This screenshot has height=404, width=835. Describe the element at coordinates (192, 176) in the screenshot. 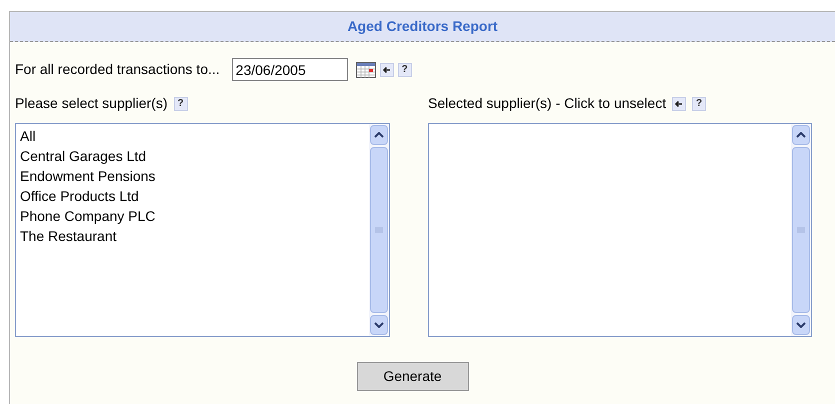

I see `list-option: Endowment Pensions` at that location.